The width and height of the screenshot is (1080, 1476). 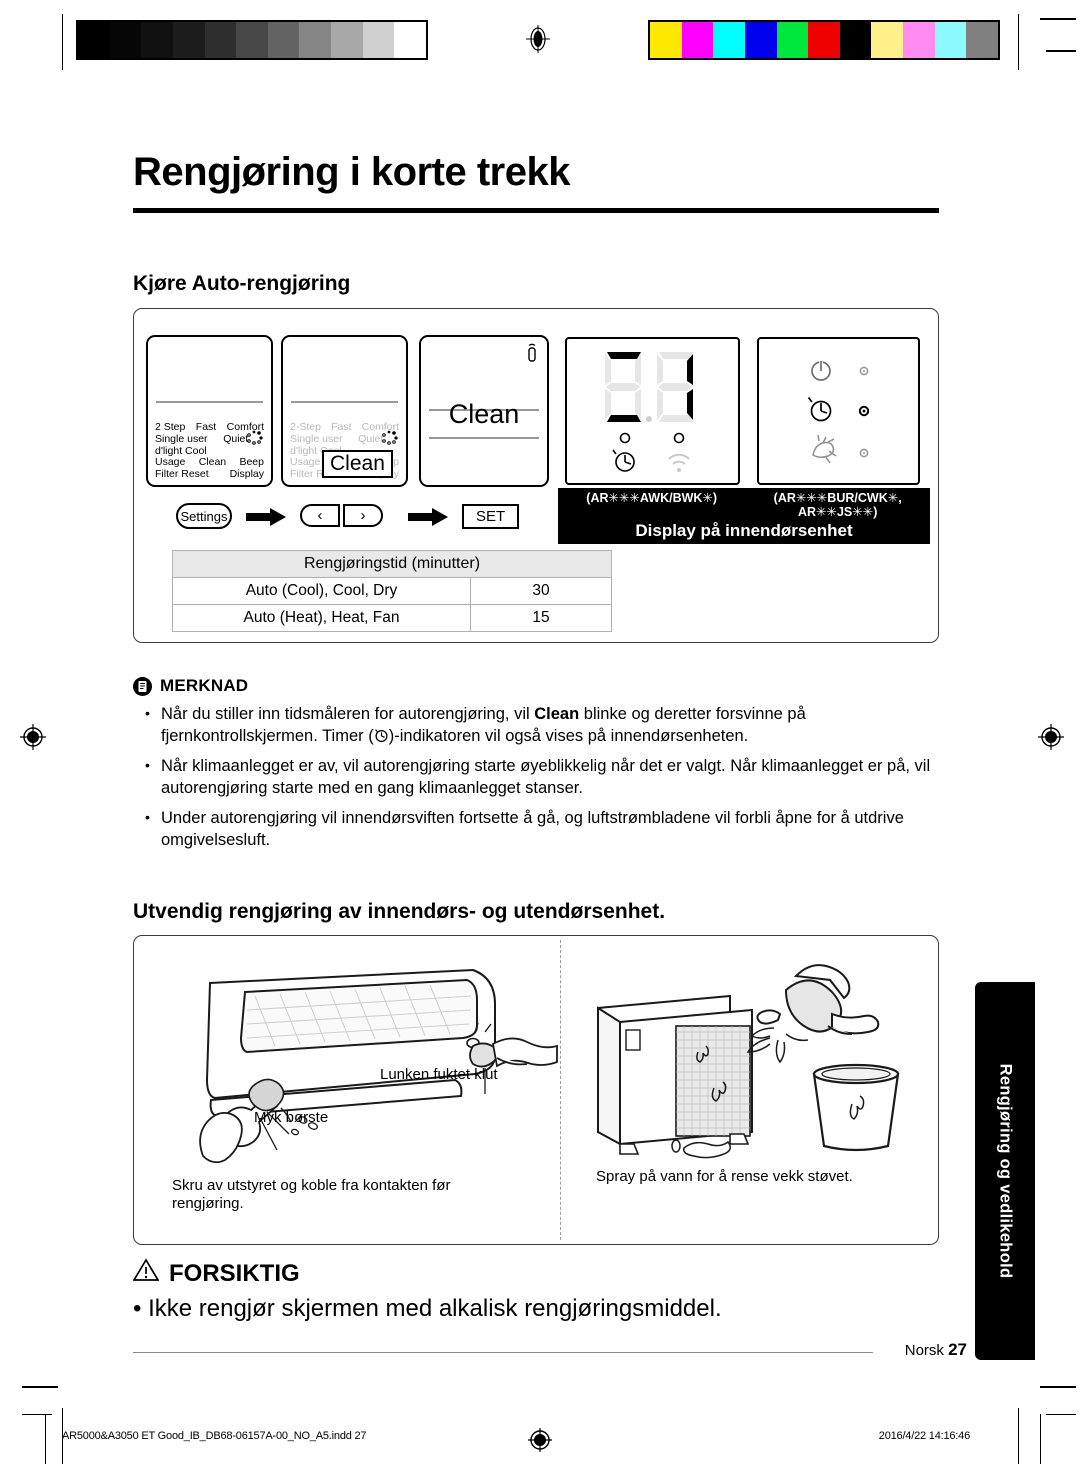 I want to click on remote1-r2c1: Single user, so click(x=181, y=438).